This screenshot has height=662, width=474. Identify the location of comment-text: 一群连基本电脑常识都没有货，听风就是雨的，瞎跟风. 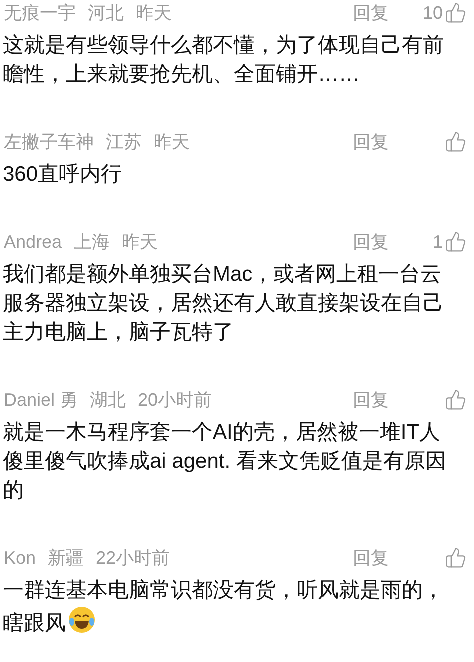
(224, 607).